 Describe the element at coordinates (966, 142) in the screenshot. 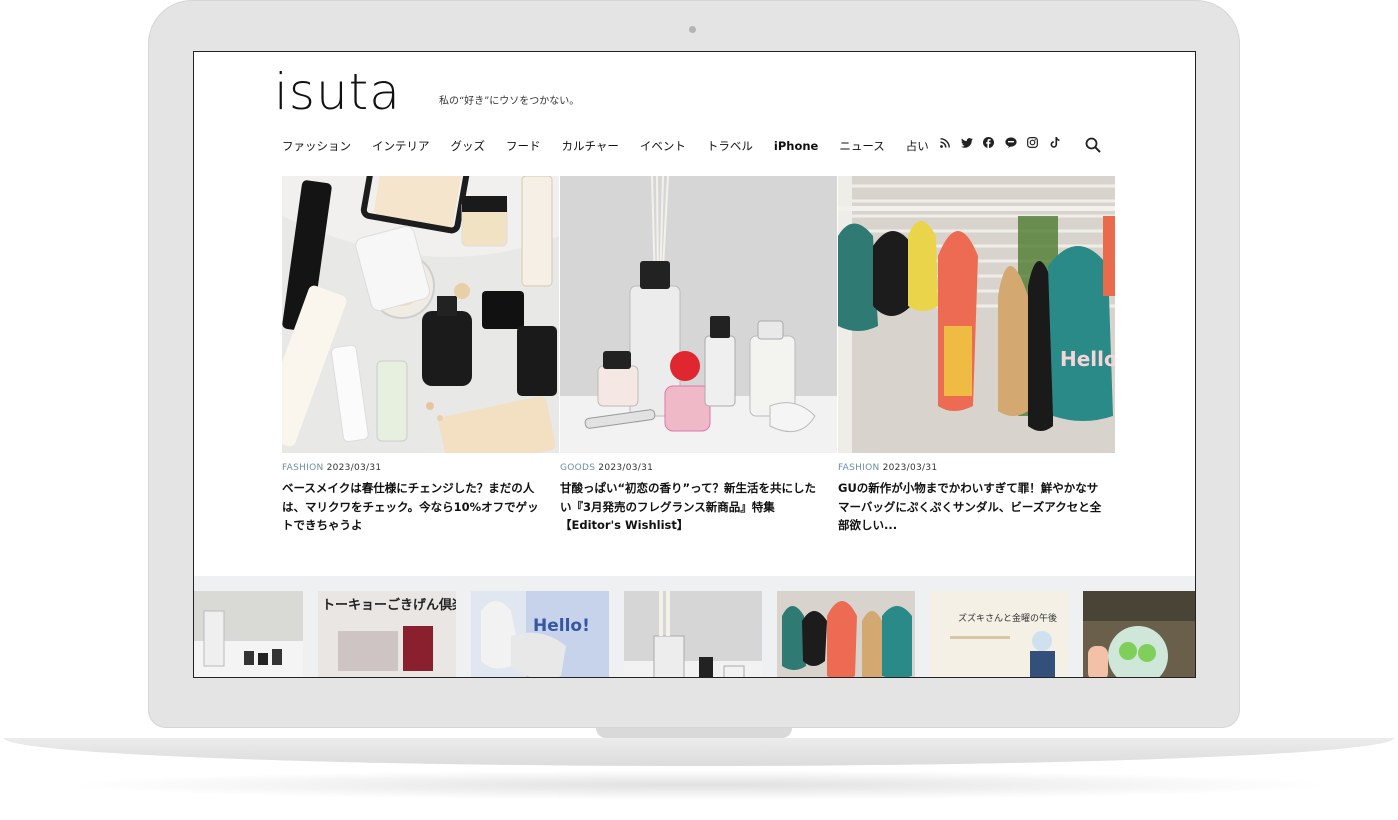

I see `twitter-icon` at that location.